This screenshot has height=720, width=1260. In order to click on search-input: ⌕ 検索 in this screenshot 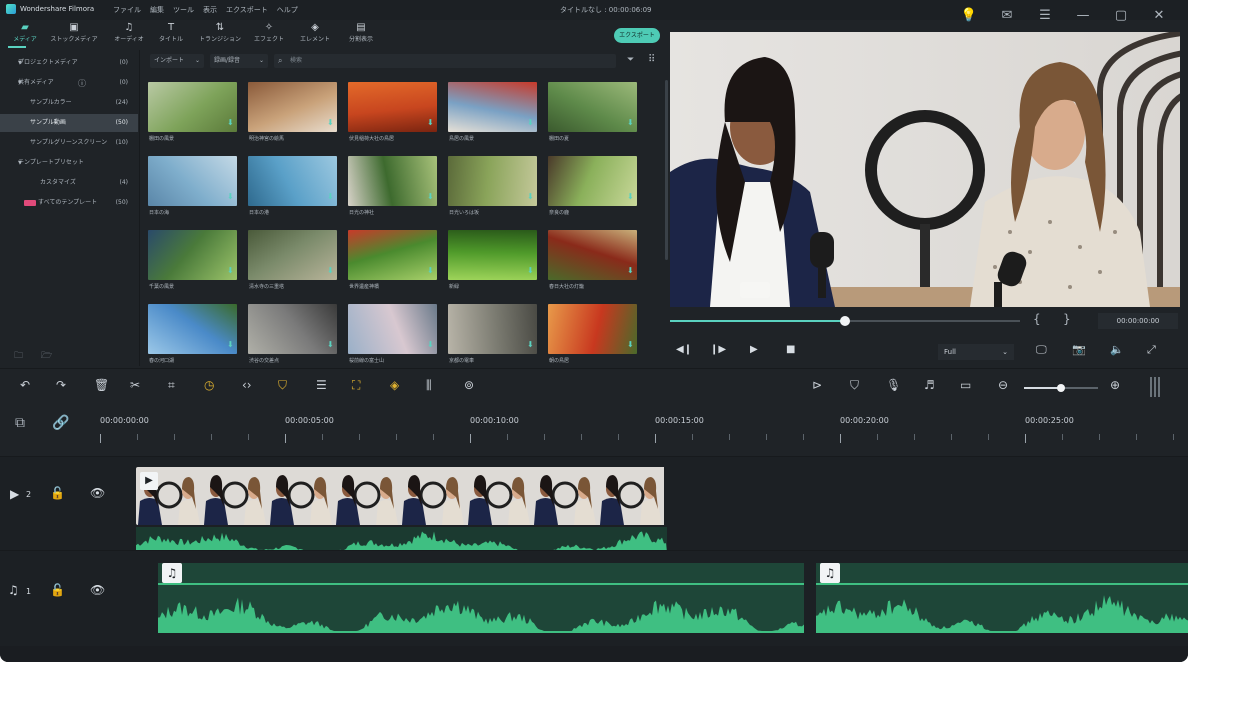, I will do `click(445, 61)`.